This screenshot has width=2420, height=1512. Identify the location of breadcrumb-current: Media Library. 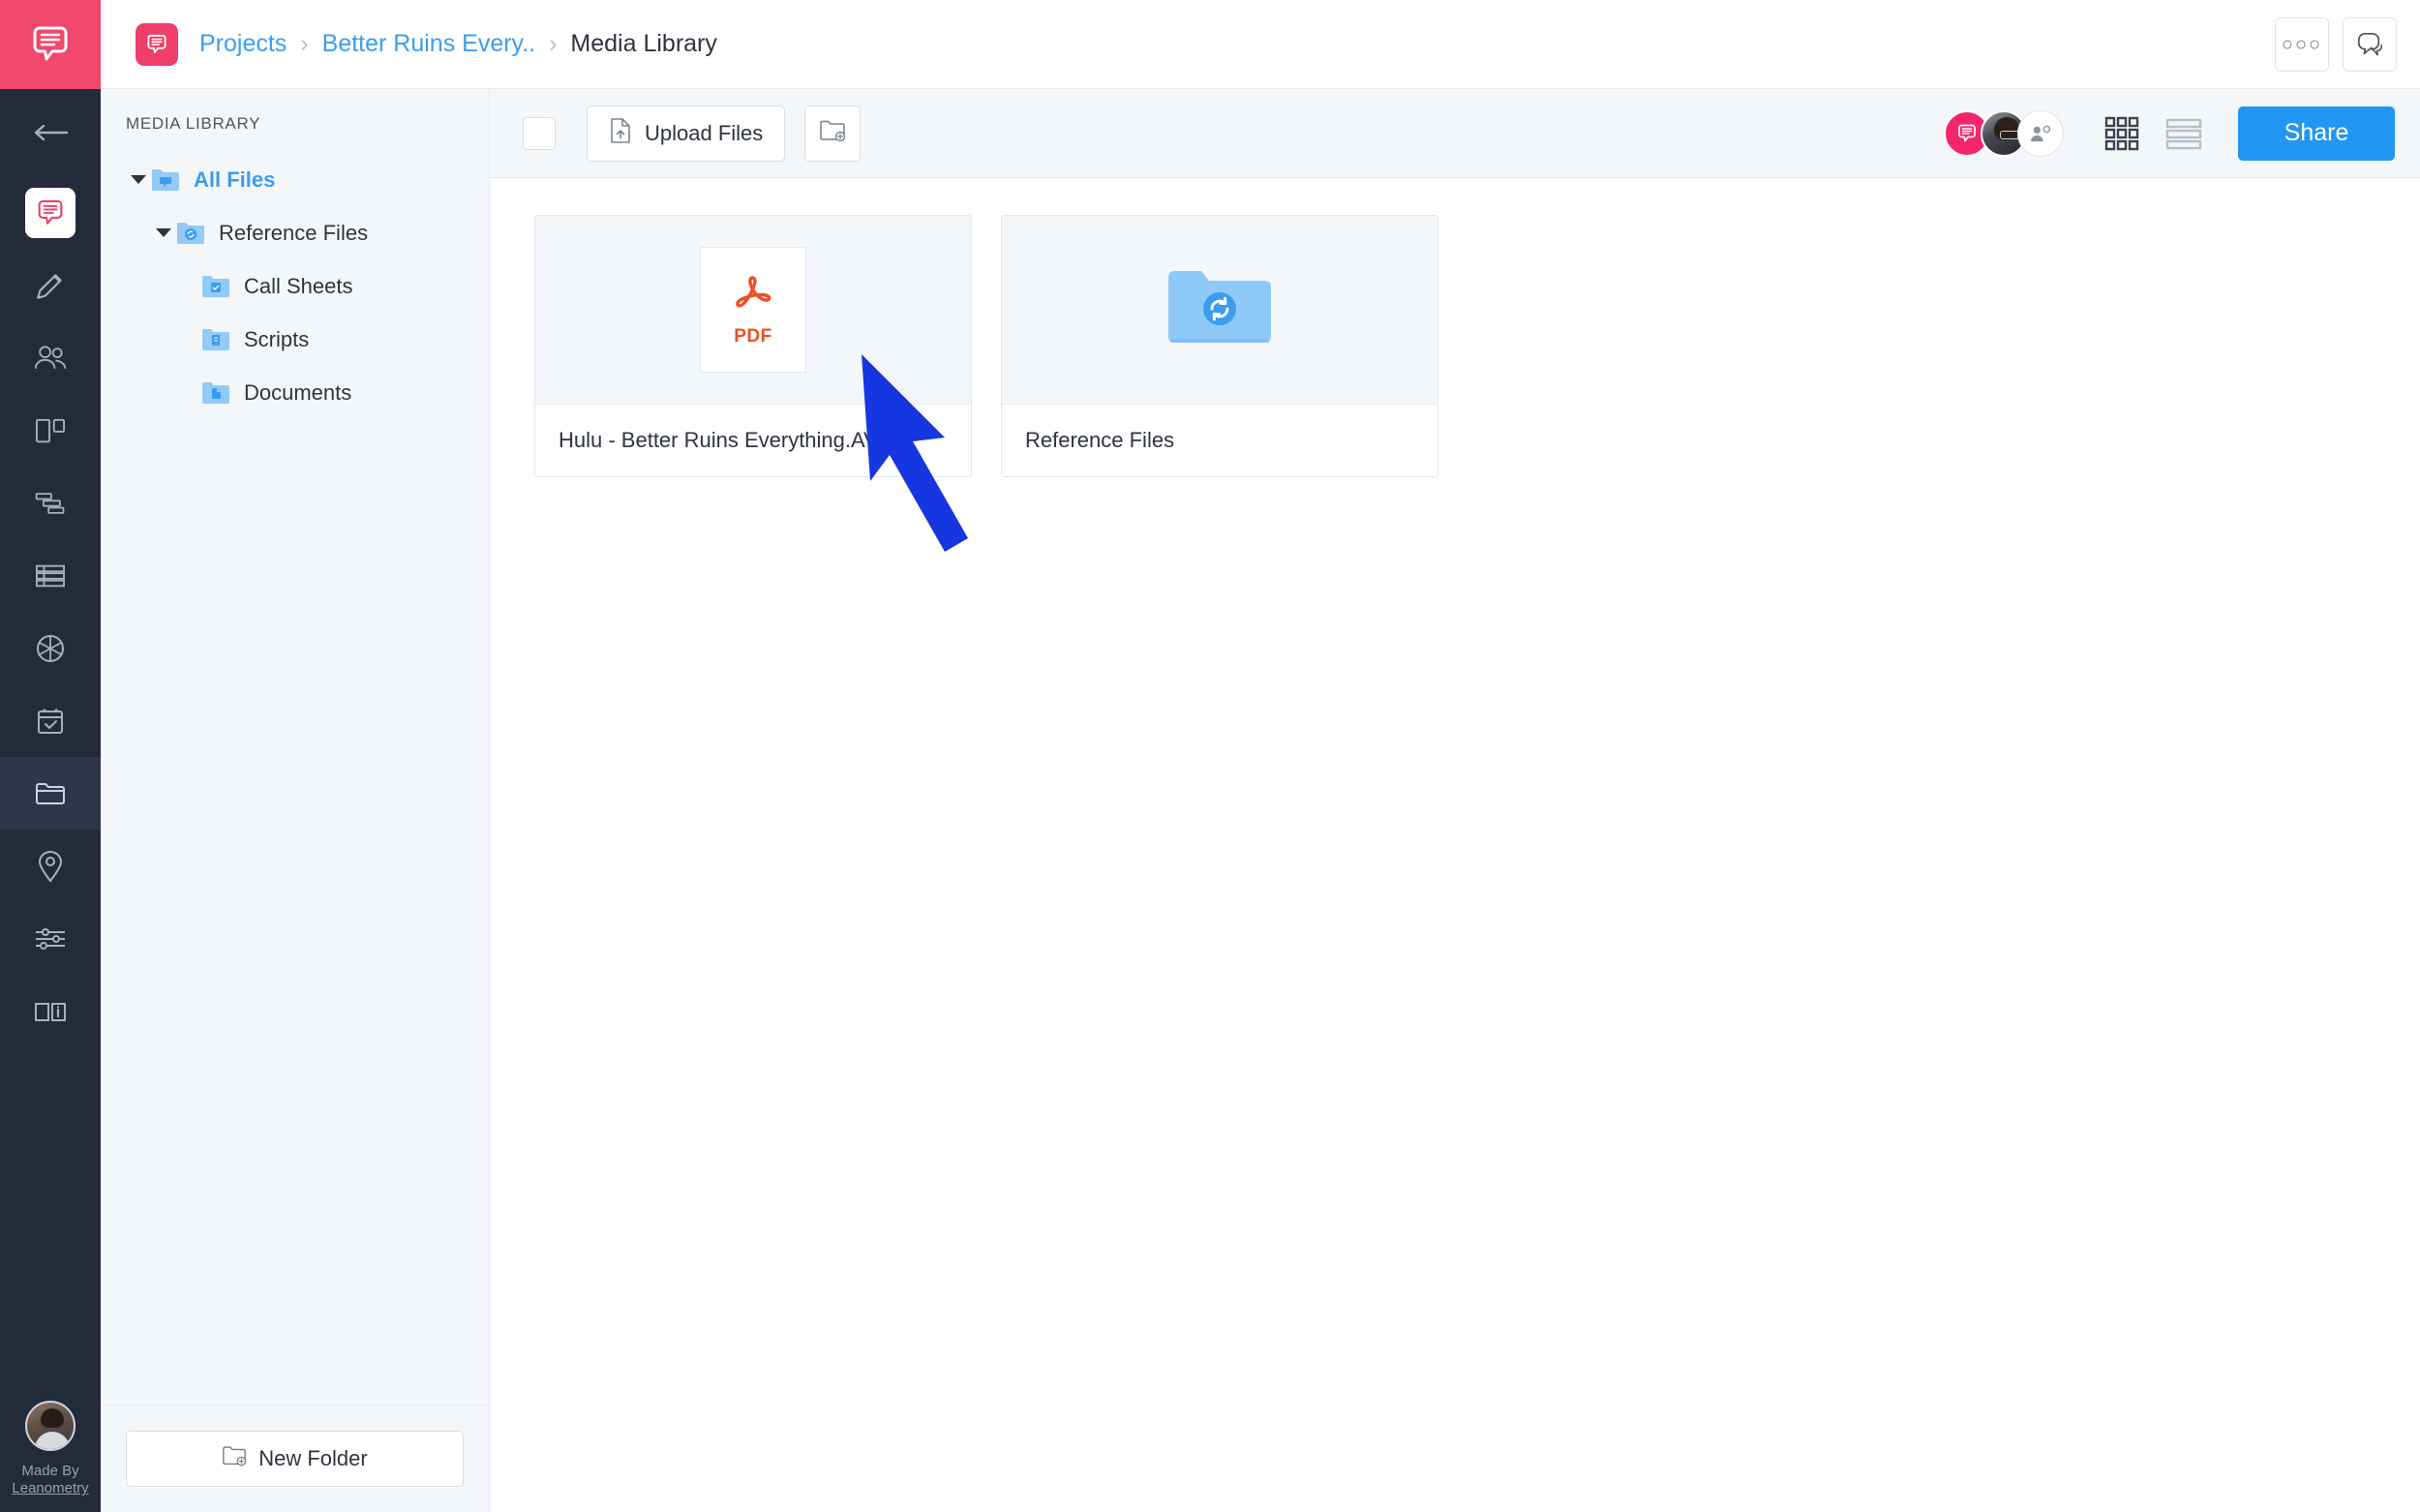
(643, 43).